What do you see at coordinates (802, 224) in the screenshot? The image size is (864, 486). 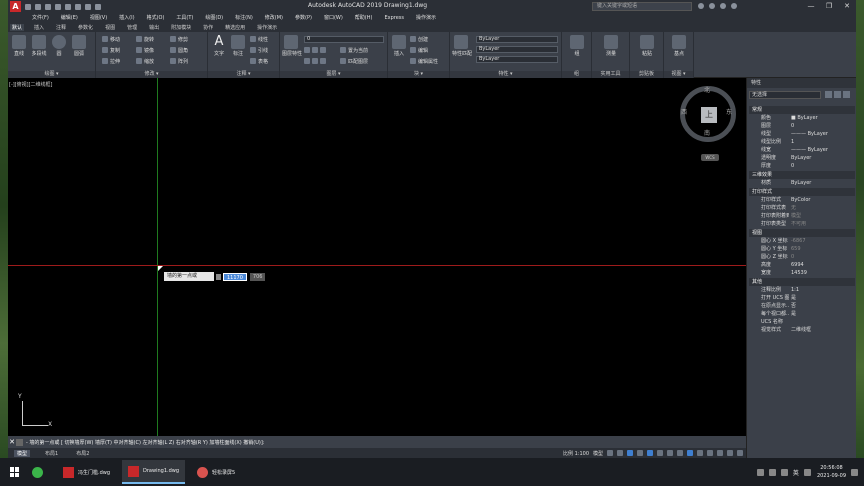 I see `property-row: 打印表类型 不可用` at bounding box center [802, 224].